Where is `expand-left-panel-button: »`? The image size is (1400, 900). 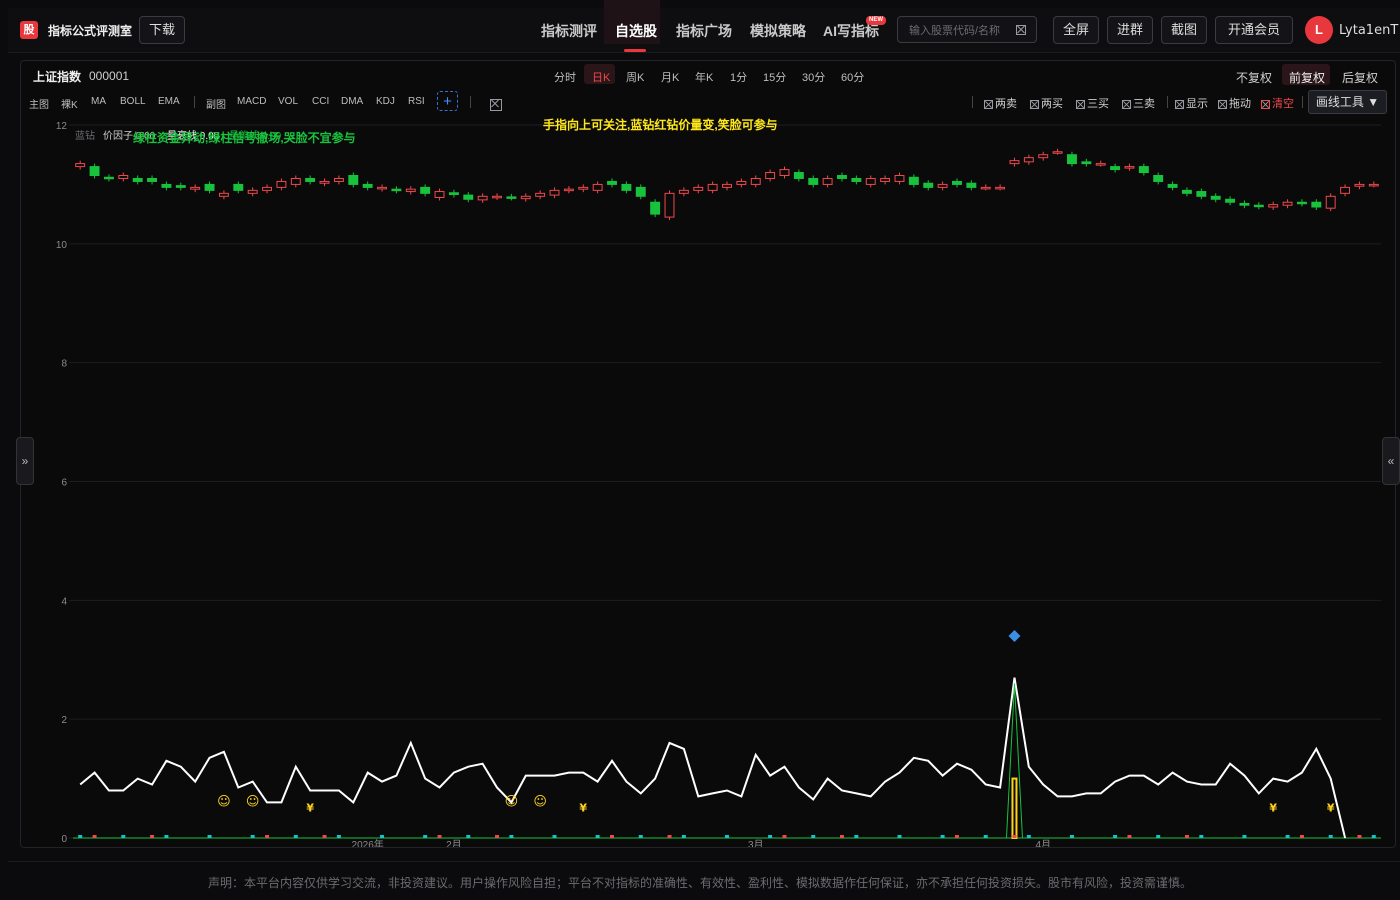
expand-left-panel-button: » is located at coordinates (25, 461).